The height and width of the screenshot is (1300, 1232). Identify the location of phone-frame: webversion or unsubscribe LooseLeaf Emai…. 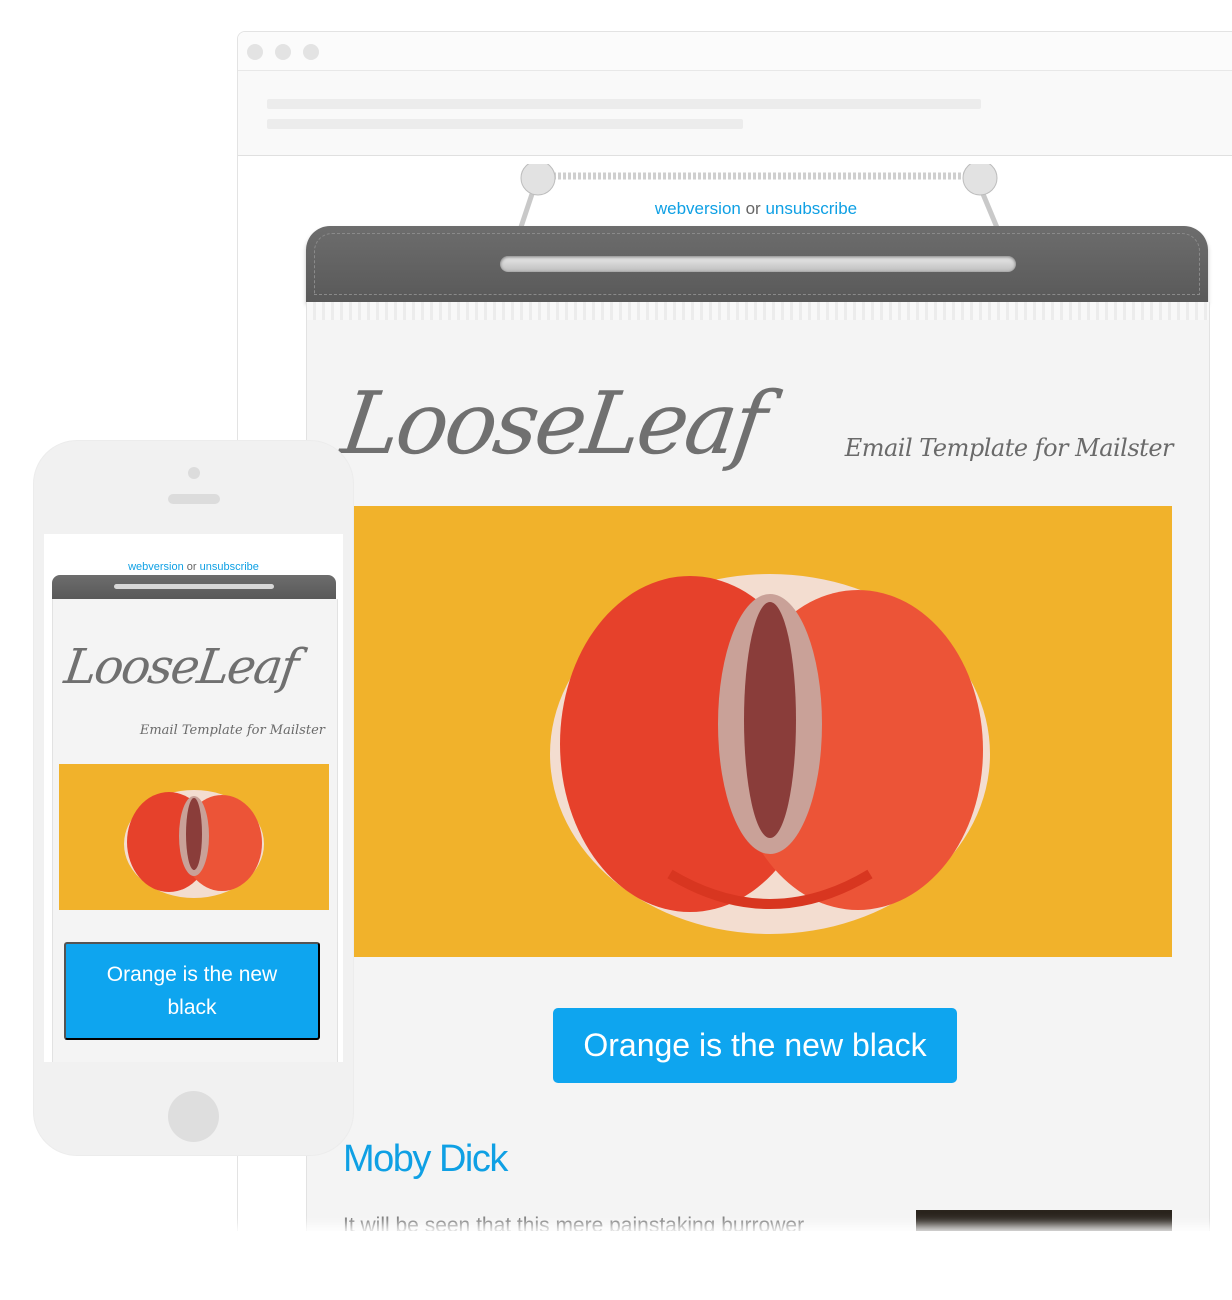
(193, 798).